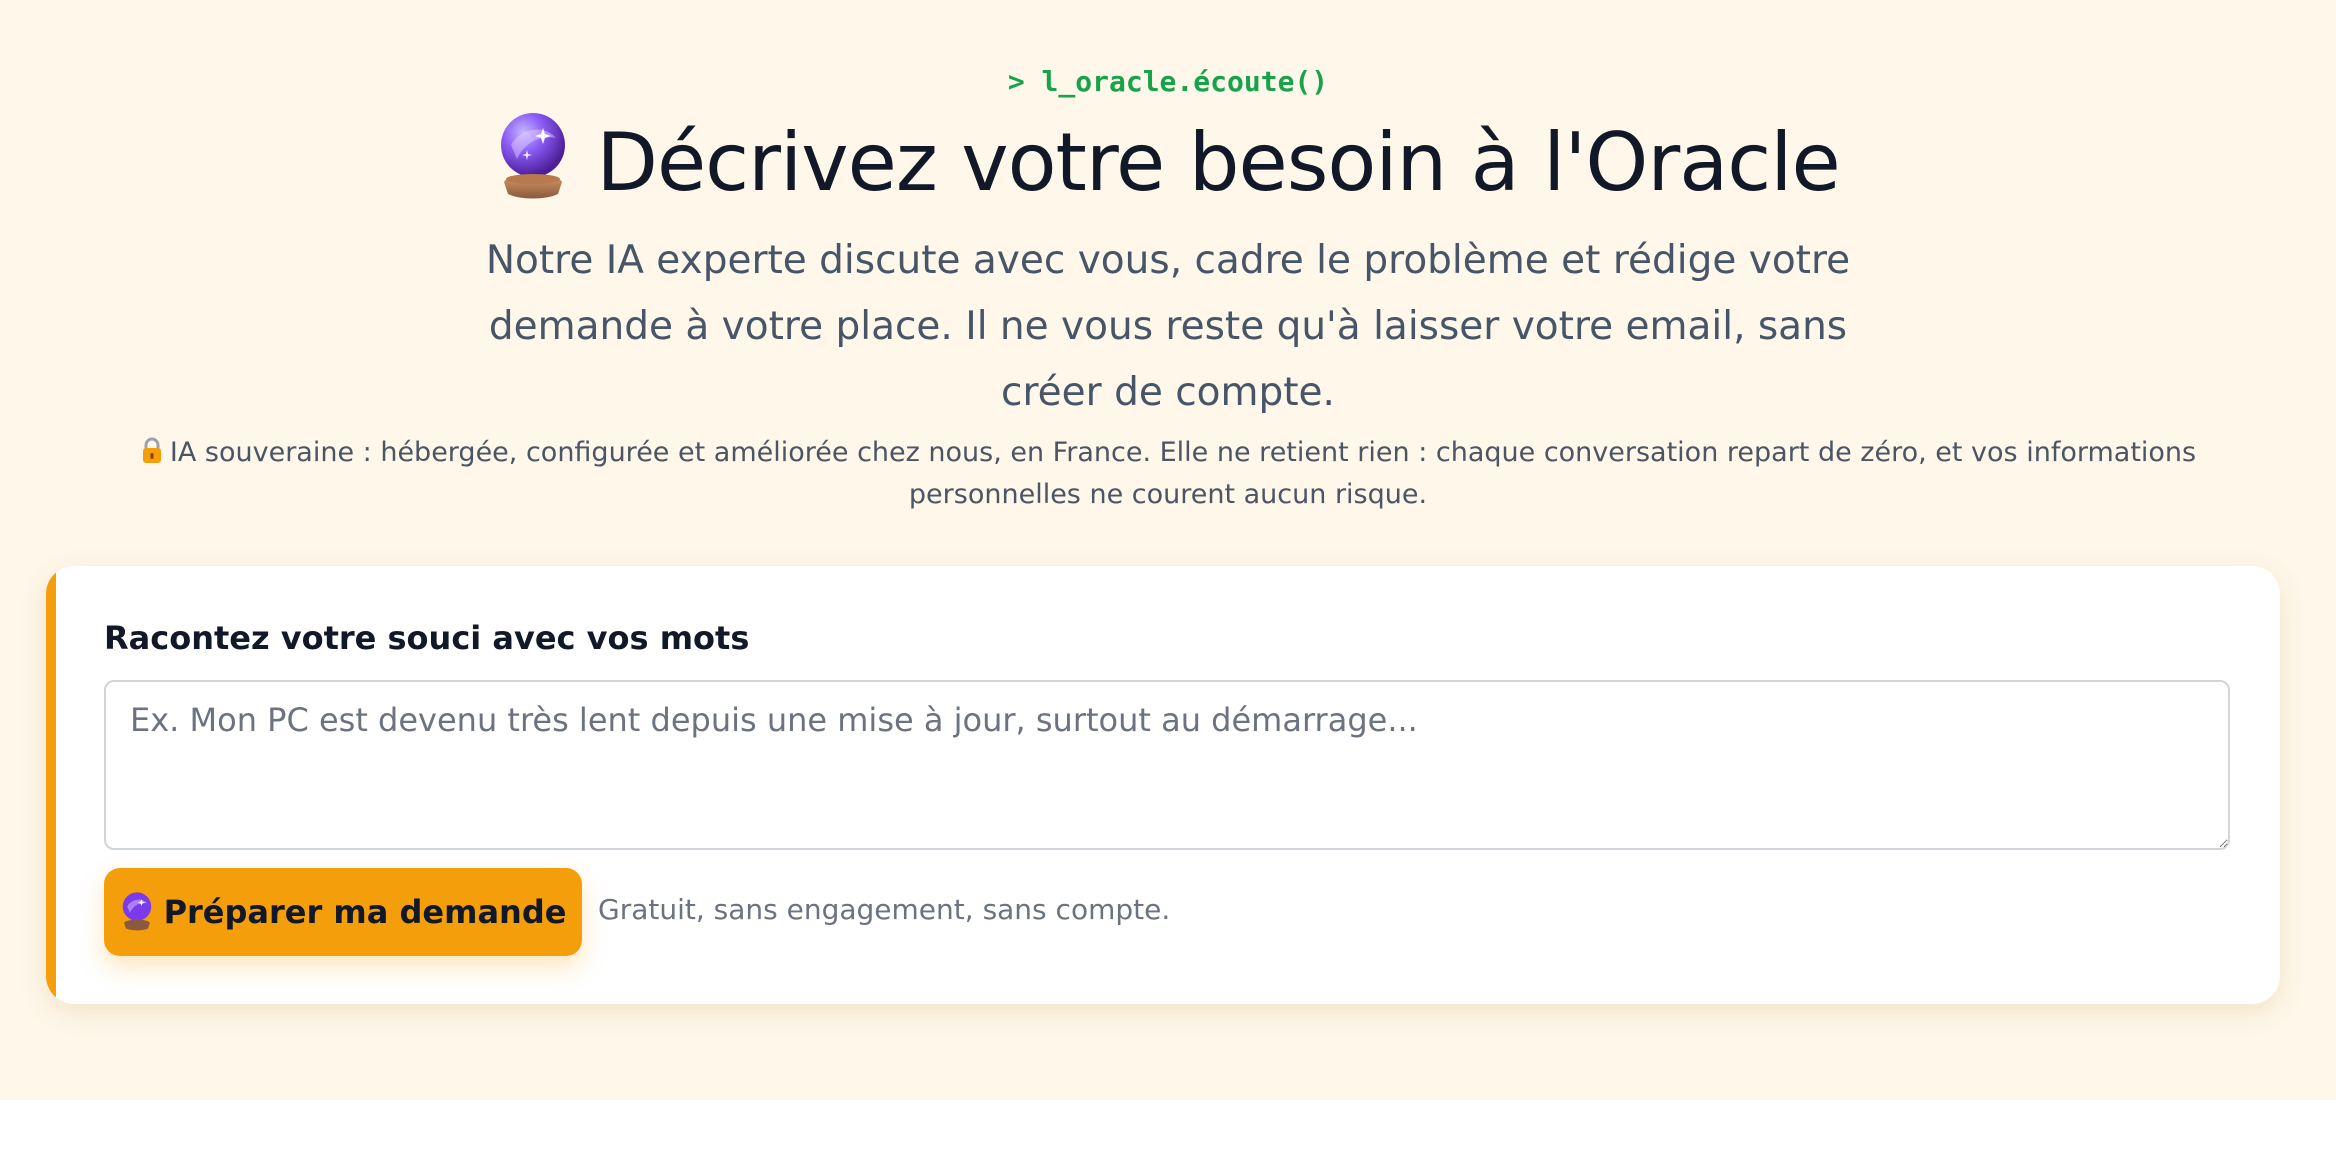 This screenshot has height=1152, width=2336. Describe the element at coordinates (1218, 162) in the screenshot. I see `page-title-text: Décrivez votre besoin à l'Oracle` at that location.